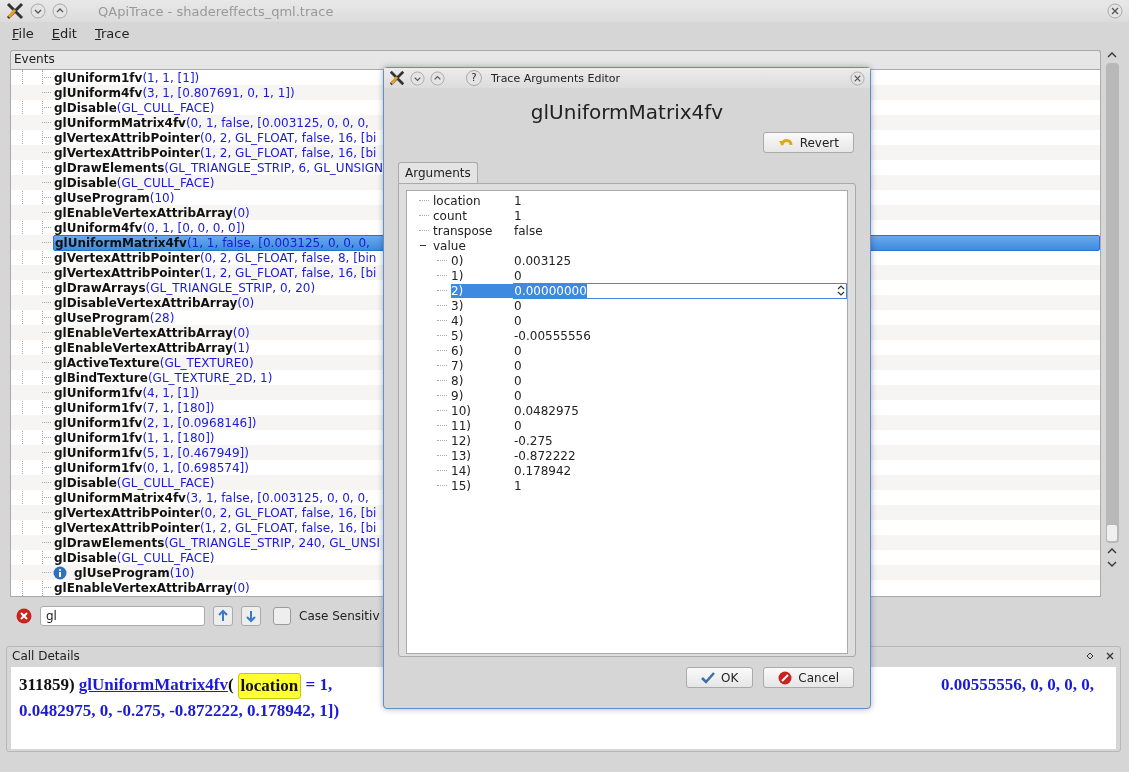 The image size is (1129, 772). What do you see at coordinates (556, 78) in the screenshot?
I see `dialog-title: Trace Arguments Editor` at bounding box center [556, 78].